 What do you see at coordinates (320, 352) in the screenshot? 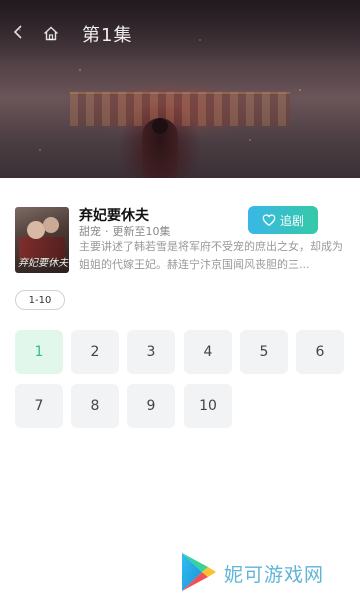
I see `episode-button-6: 6` at bounding box center [320, 352].